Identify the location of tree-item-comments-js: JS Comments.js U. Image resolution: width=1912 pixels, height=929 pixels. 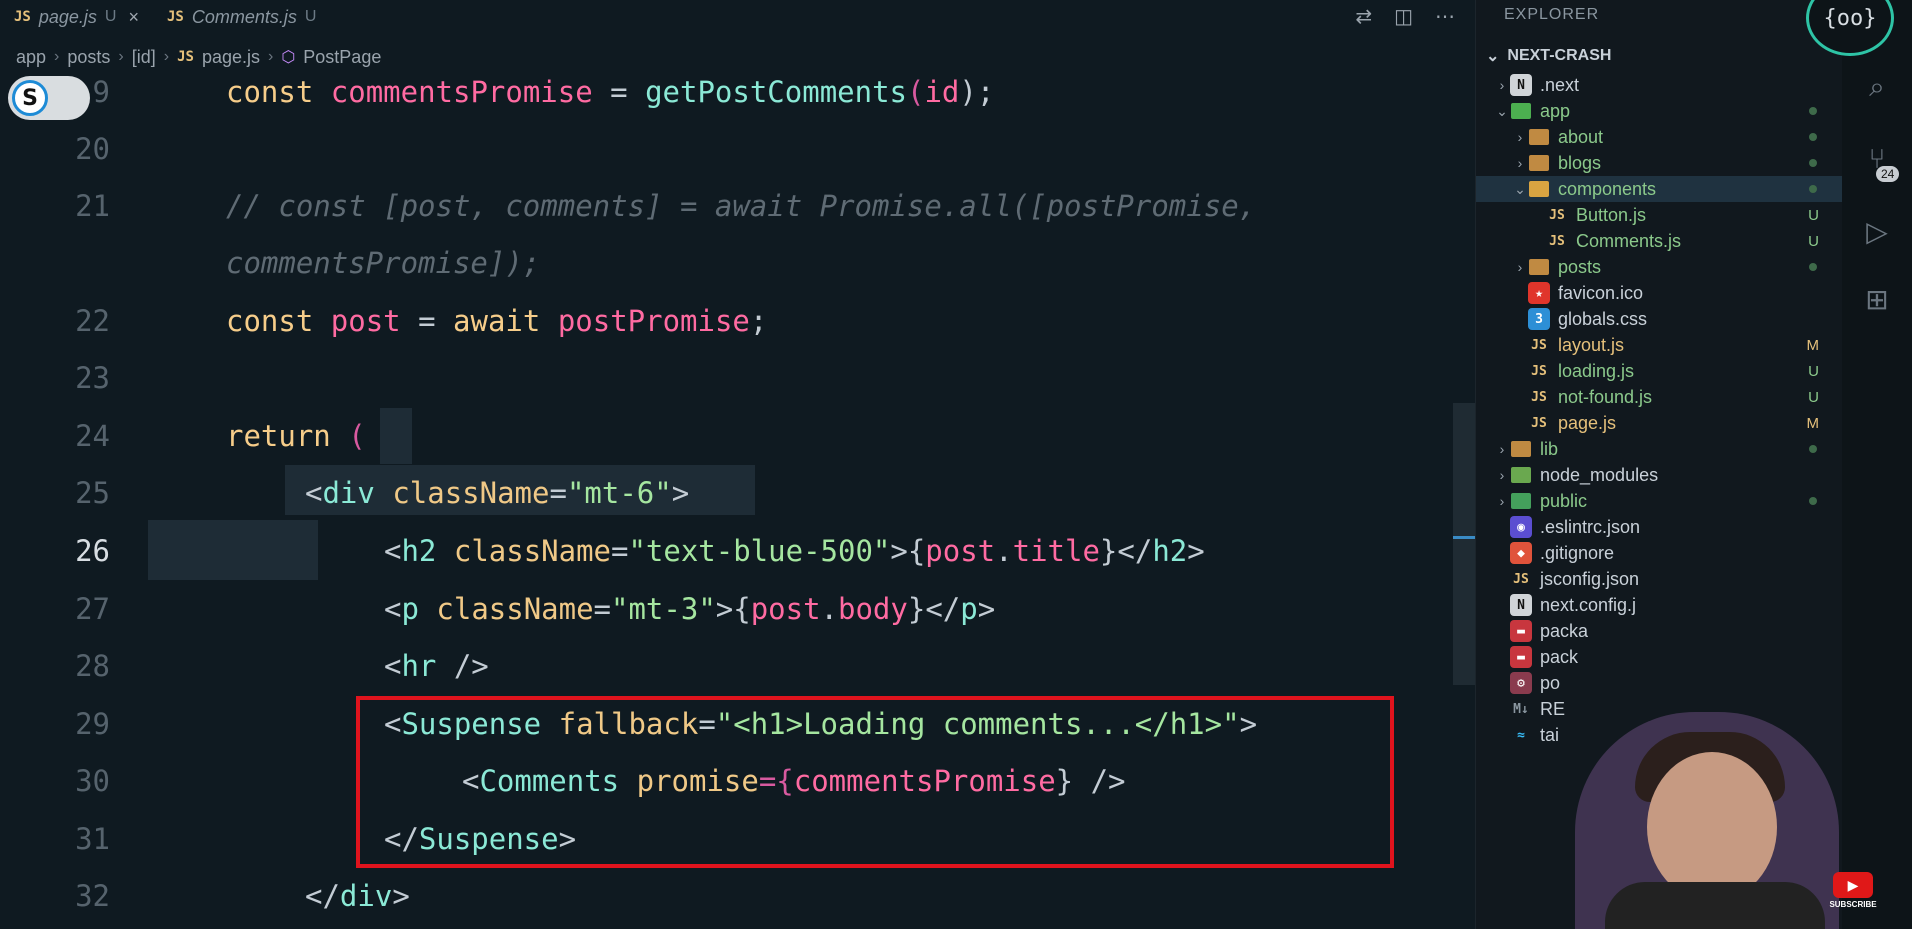
(1659, 241).